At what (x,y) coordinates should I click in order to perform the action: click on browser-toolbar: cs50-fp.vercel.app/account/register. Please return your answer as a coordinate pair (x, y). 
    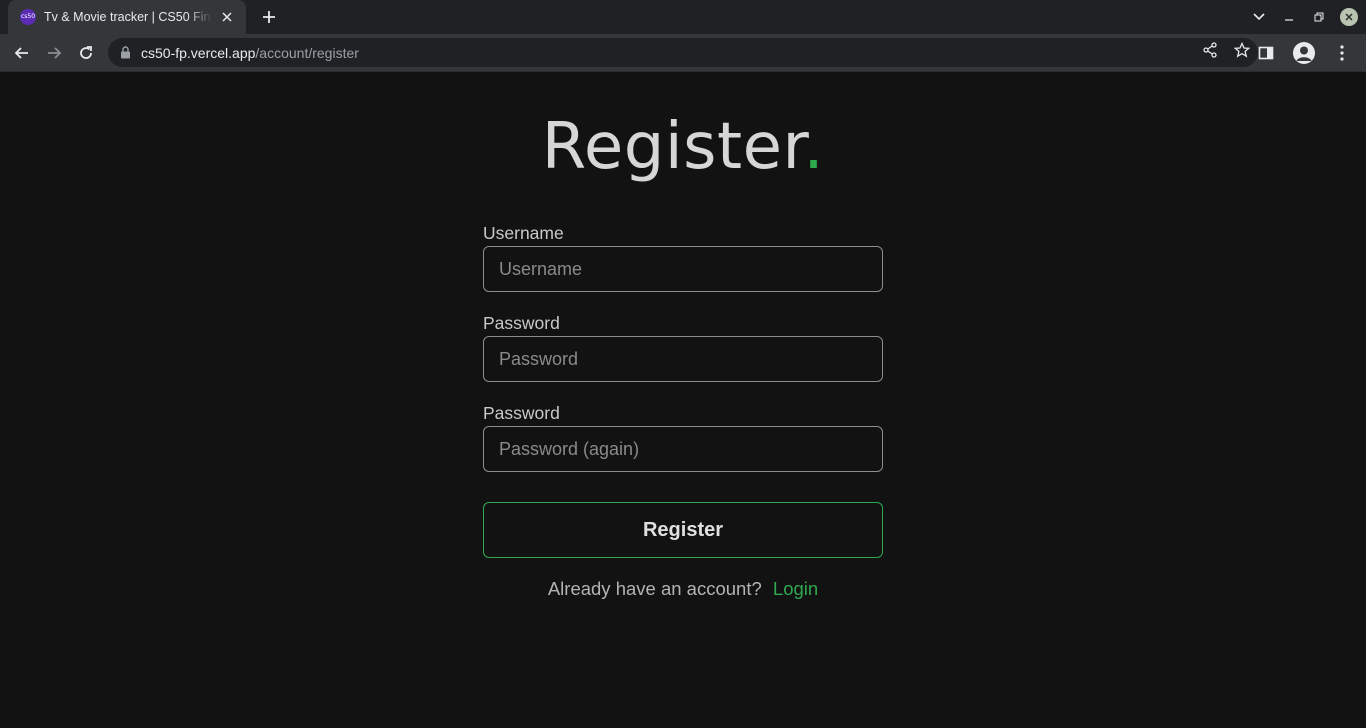
    Looking at the image, I should click on (683, 53).